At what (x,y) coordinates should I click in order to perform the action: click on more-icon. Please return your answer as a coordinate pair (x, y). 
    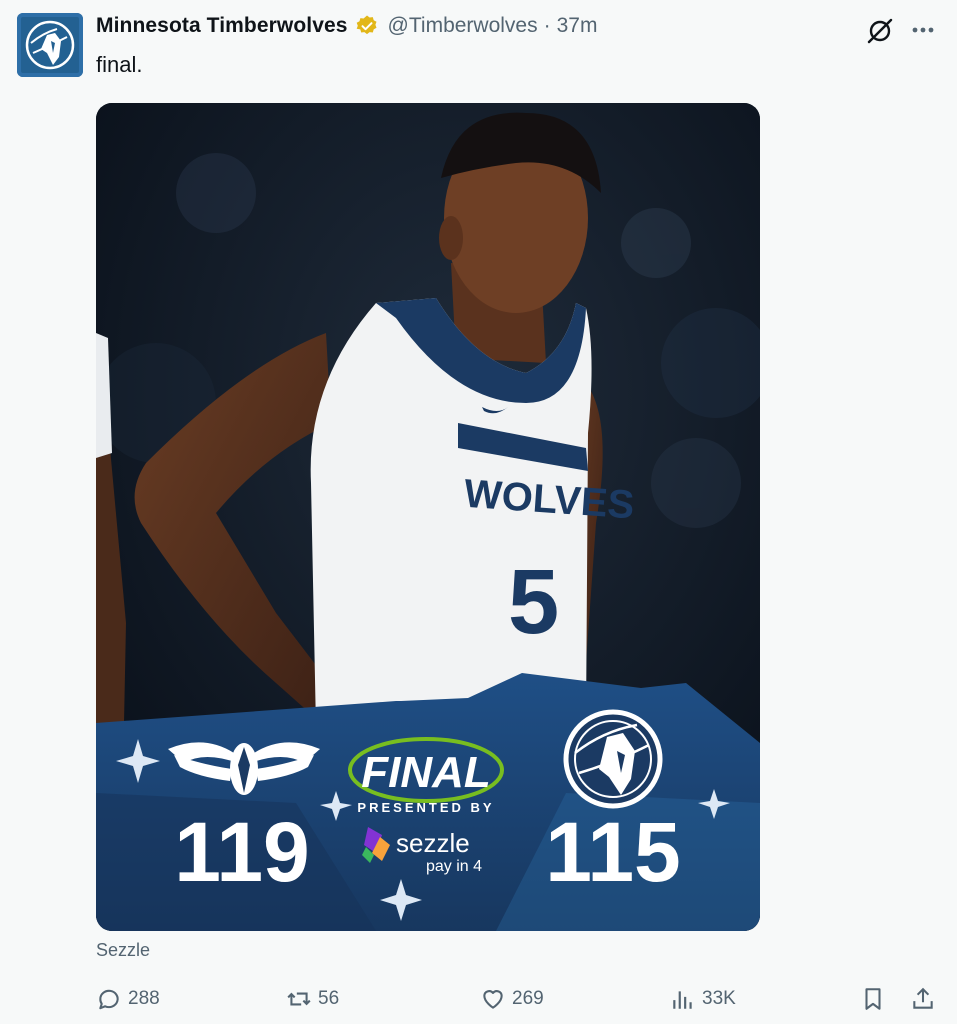
    Looking at the image, I should click on (923, 30).